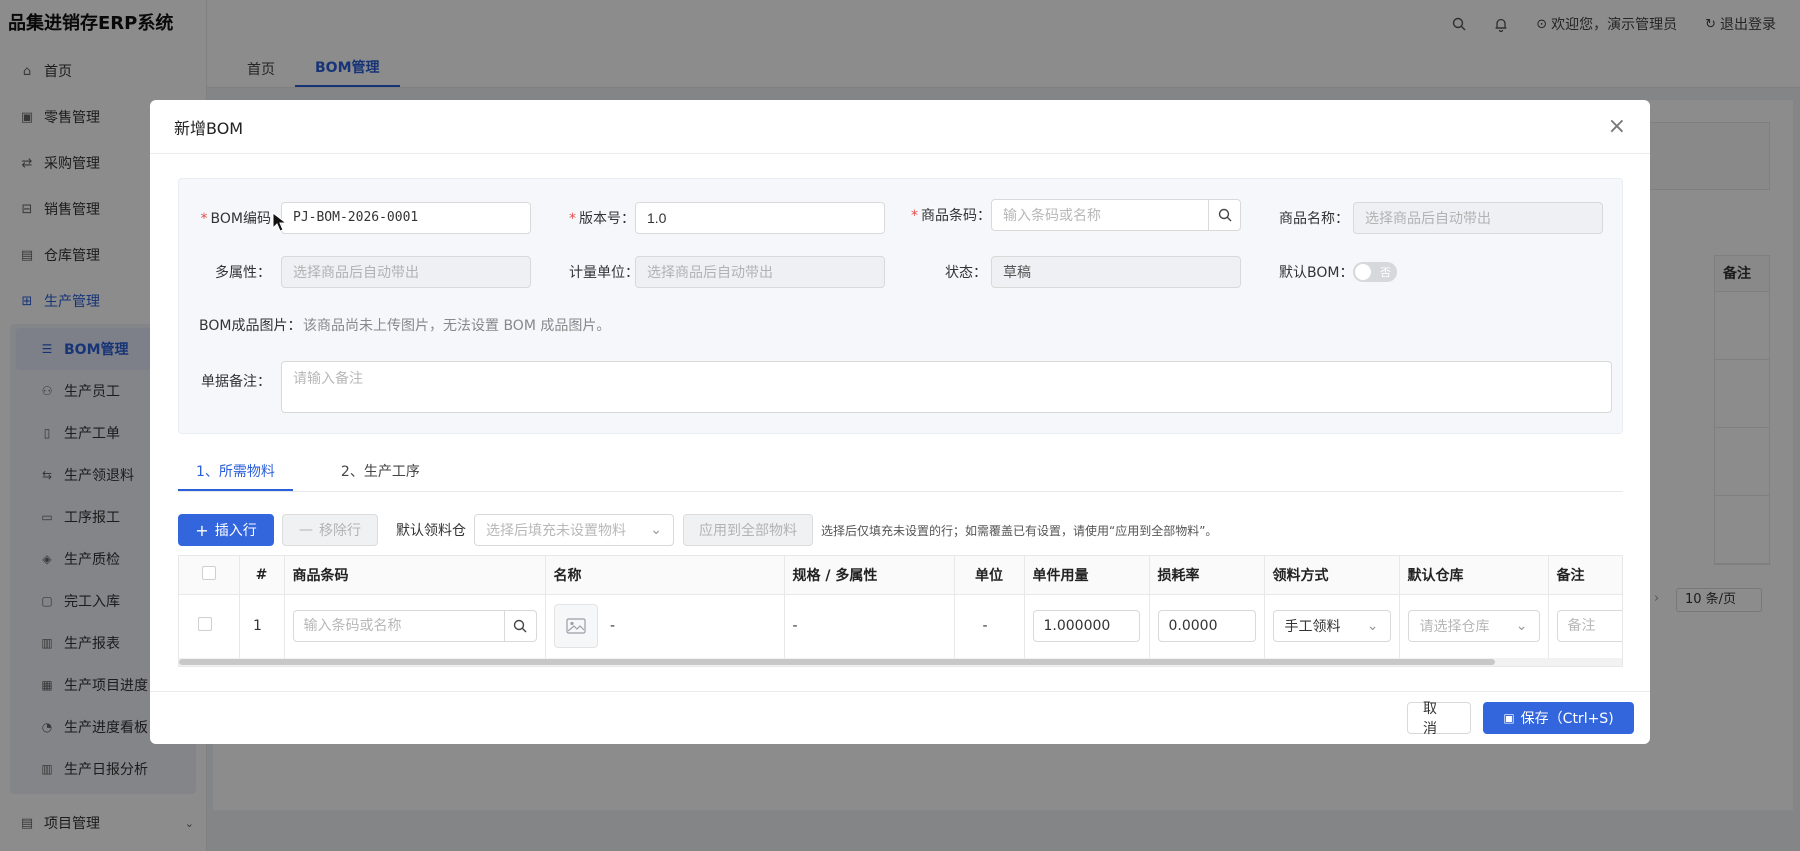 The width and height of the screenshot is (1800, 851). What do you see at coordinates (1116, 272) in the screenshot?
I see `status-input: 草稿` at bounding box center [1116, 272].